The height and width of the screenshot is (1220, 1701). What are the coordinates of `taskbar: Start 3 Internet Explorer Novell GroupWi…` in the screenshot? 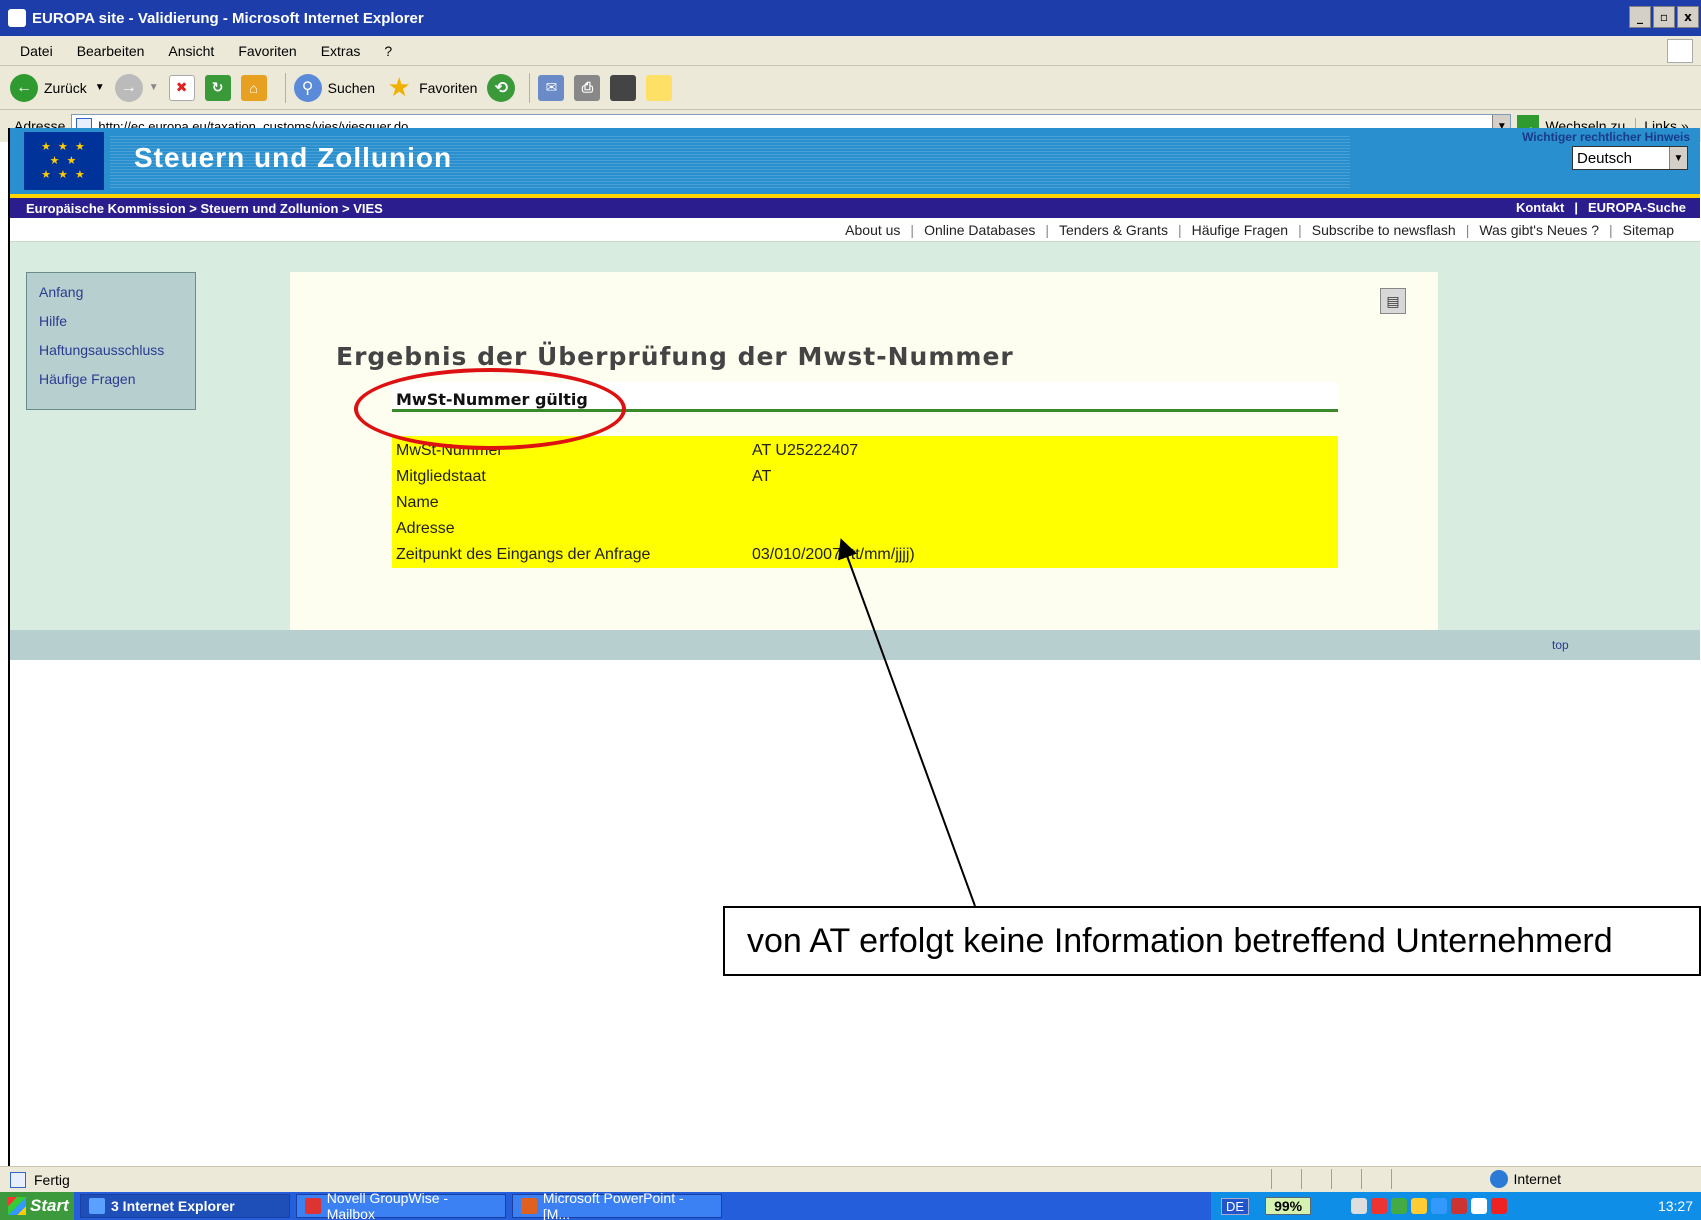 It's located at (850, 1205).